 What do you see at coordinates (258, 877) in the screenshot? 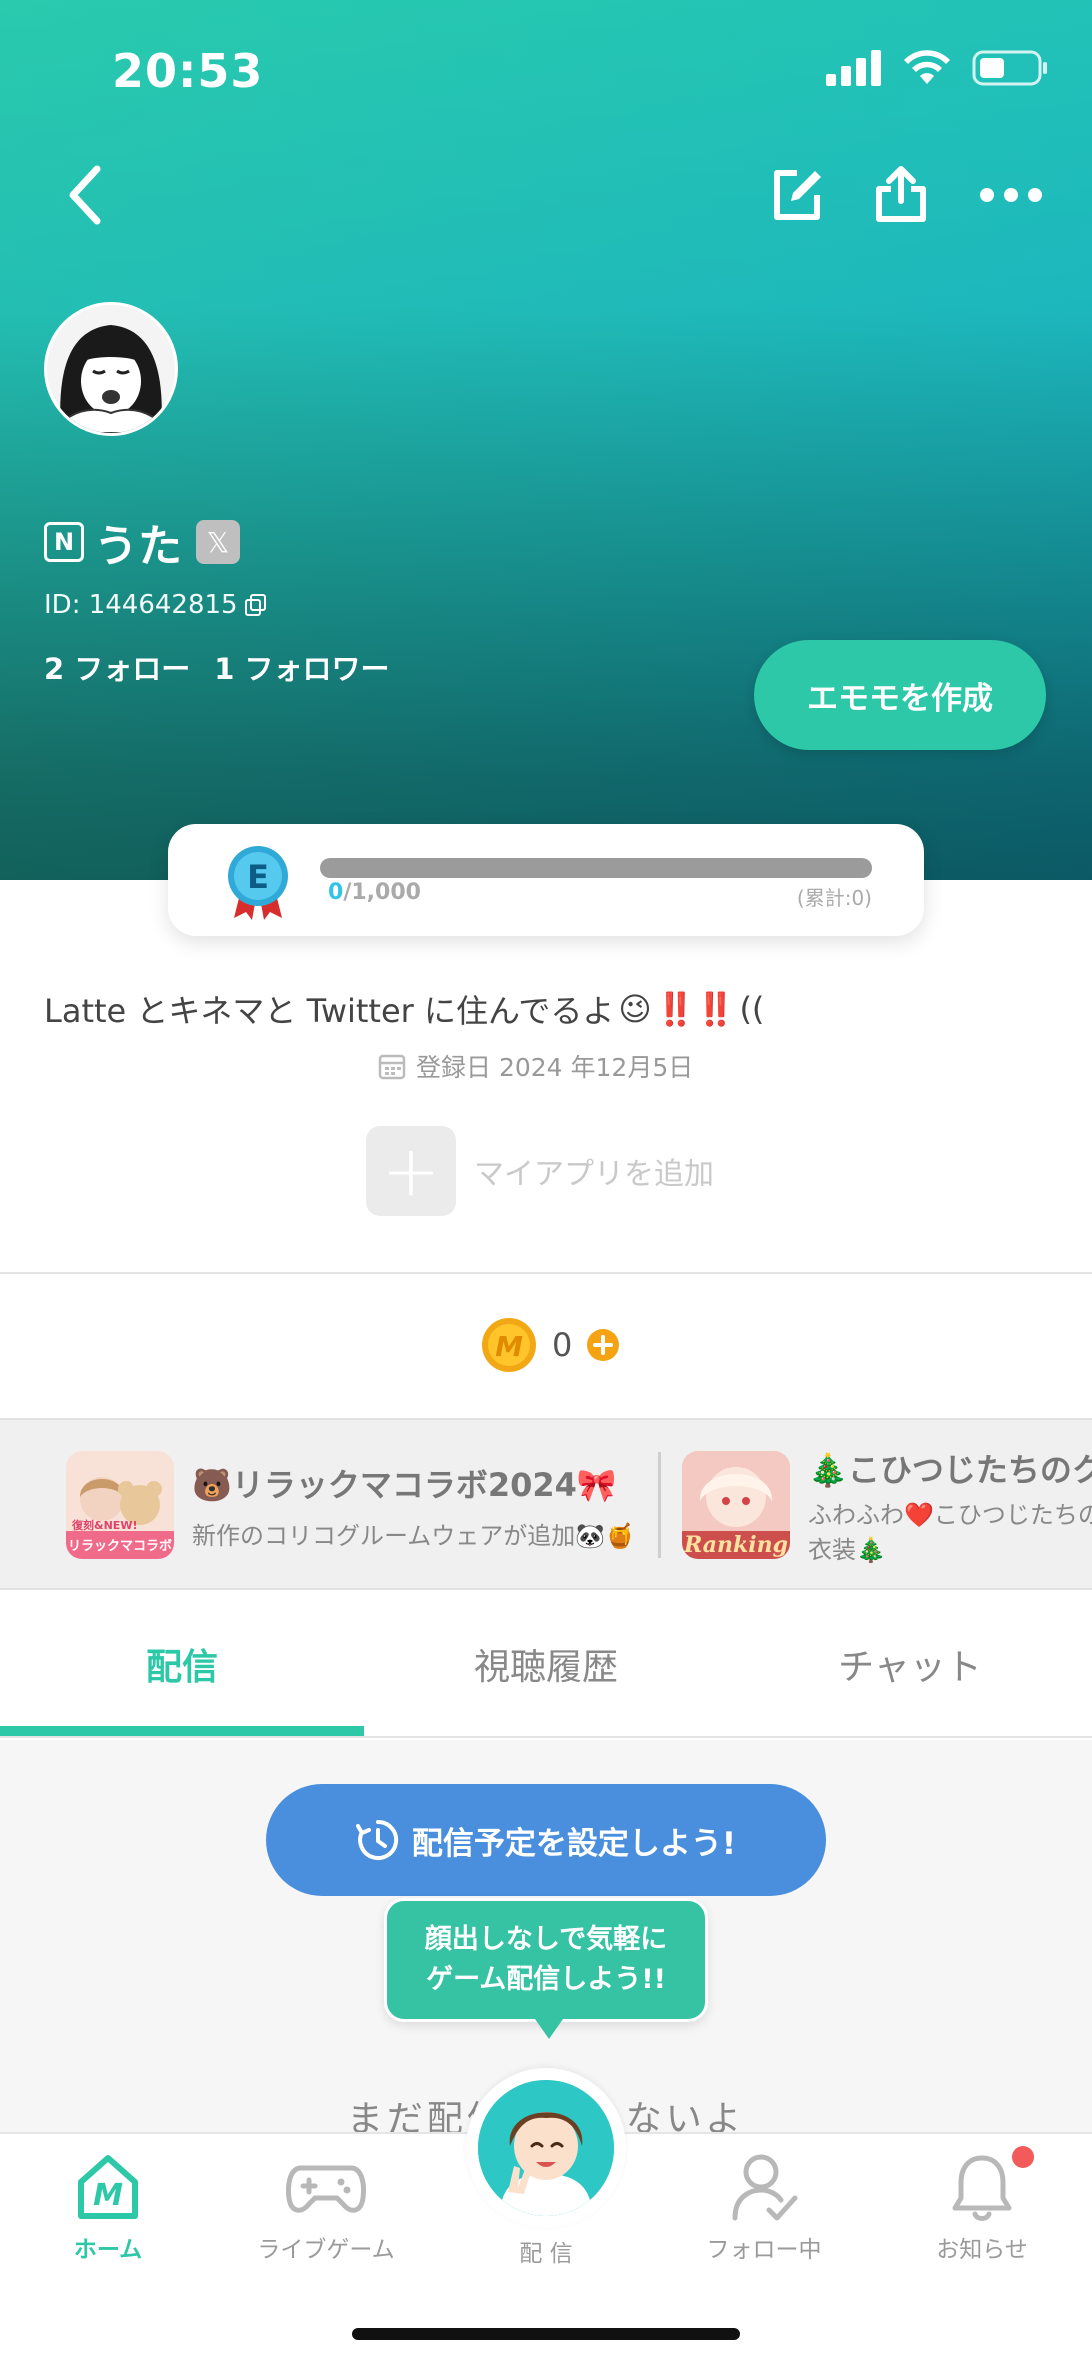
I see `level-letter: E` at bounding box center [258, 877].